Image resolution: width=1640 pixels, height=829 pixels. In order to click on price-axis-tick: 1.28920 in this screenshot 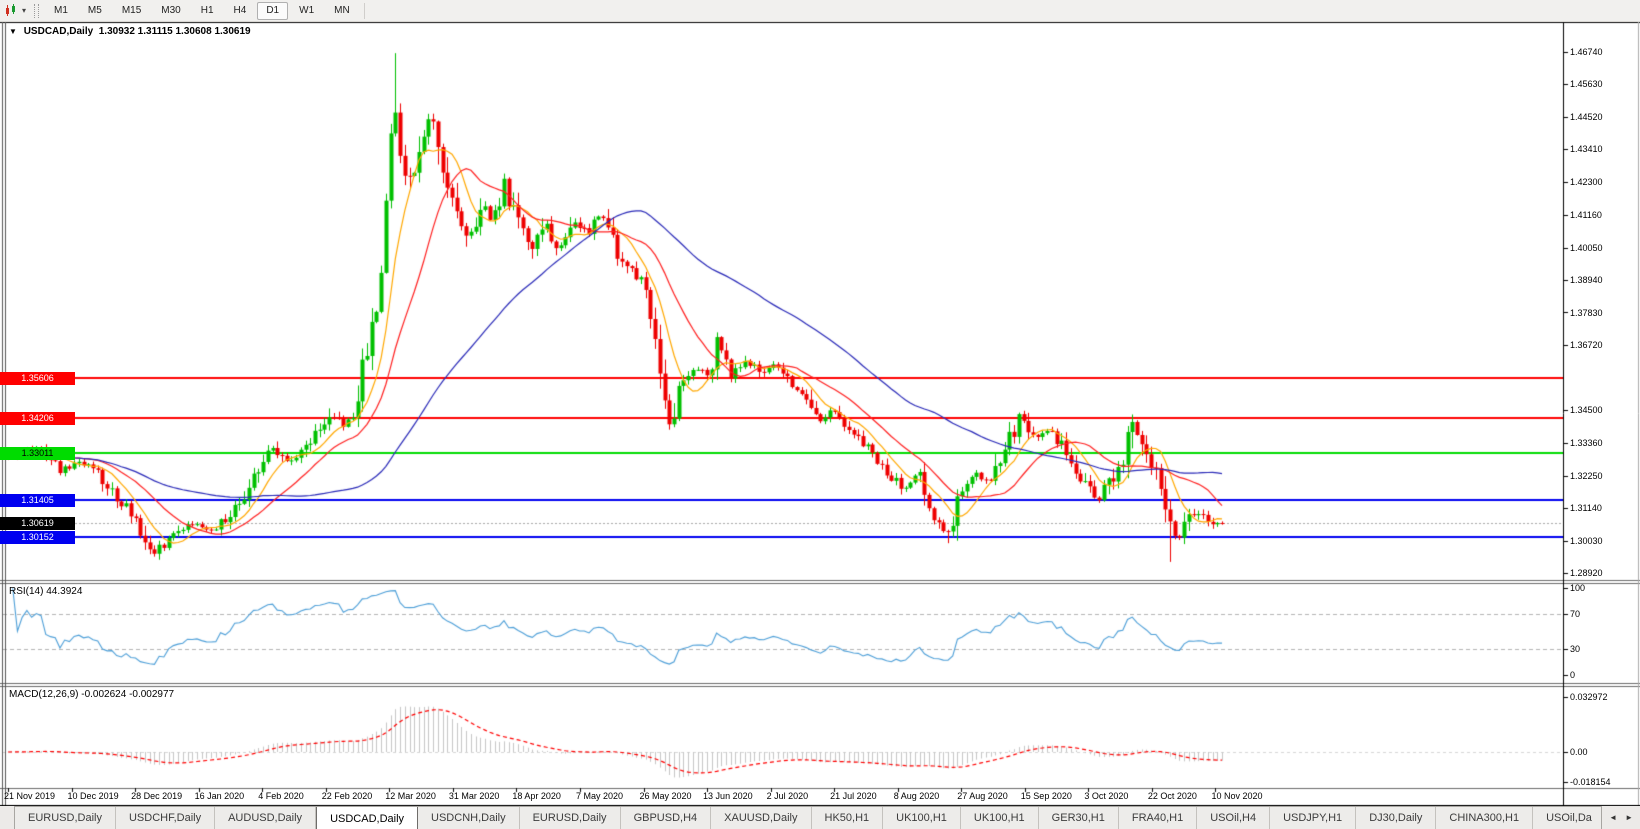, I will do `click(1586, 573)`.